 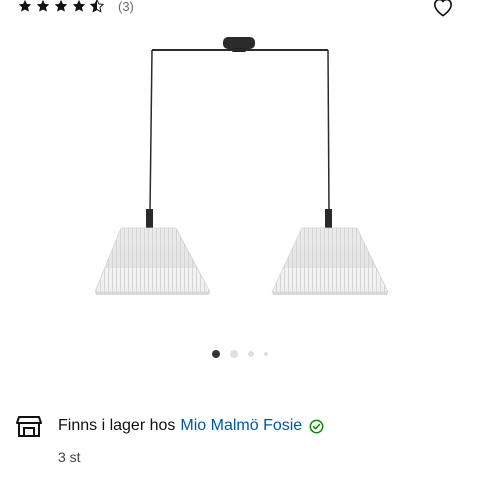 What do you see at coordinates (152, 252) in the screenshot?
I see `lamp-shade-left` at bounding box center [152, 252].